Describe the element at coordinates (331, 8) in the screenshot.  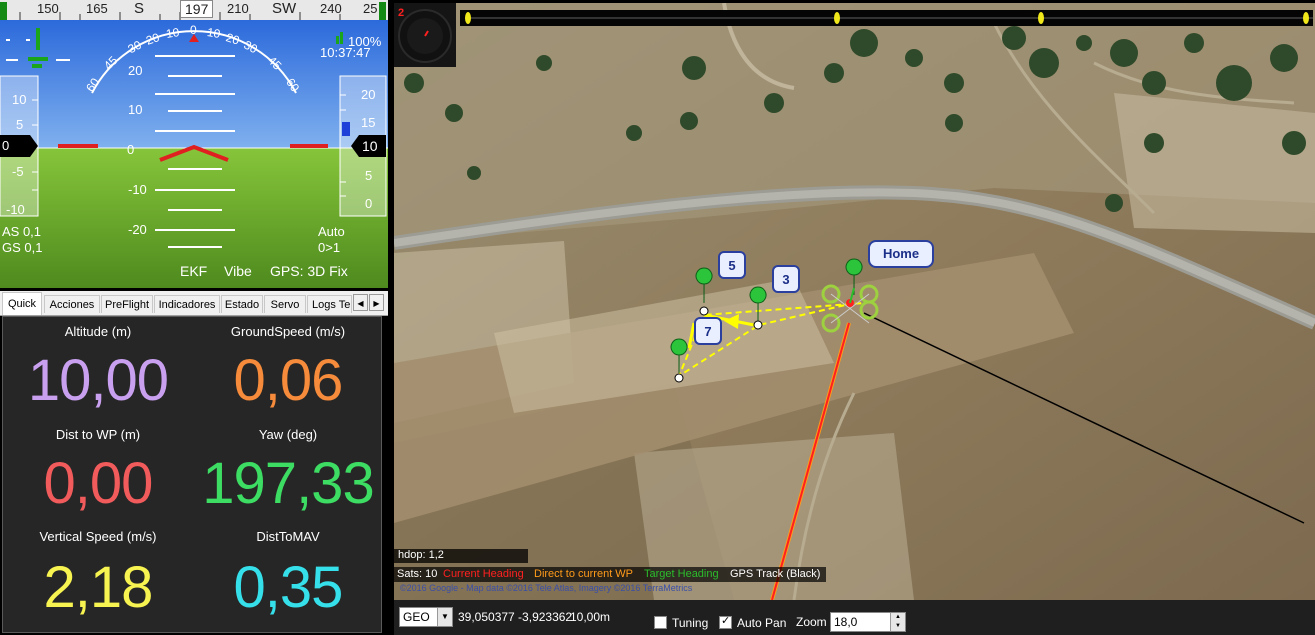
I see `heading-tick: 240` at that location.